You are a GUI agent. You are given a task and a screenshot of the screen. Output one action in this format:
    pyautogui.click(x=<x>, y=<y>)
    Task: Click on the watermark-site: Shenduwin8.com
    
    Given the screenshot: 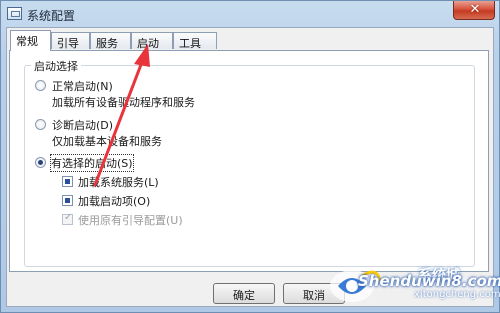 What is the action you would take?
    pyautogui.click(x=429, y=281)
    